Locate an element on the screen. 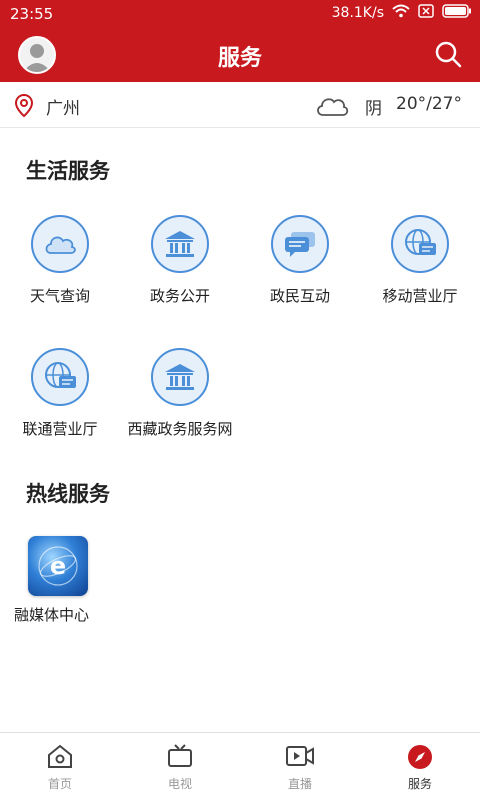  tv-icon is located at coordinates (180, 757).